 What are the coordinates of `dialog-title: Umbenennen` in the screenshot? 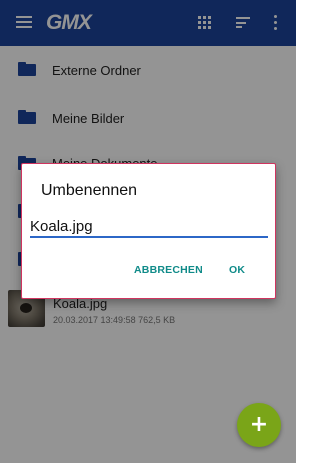 It's located at (89, 190).